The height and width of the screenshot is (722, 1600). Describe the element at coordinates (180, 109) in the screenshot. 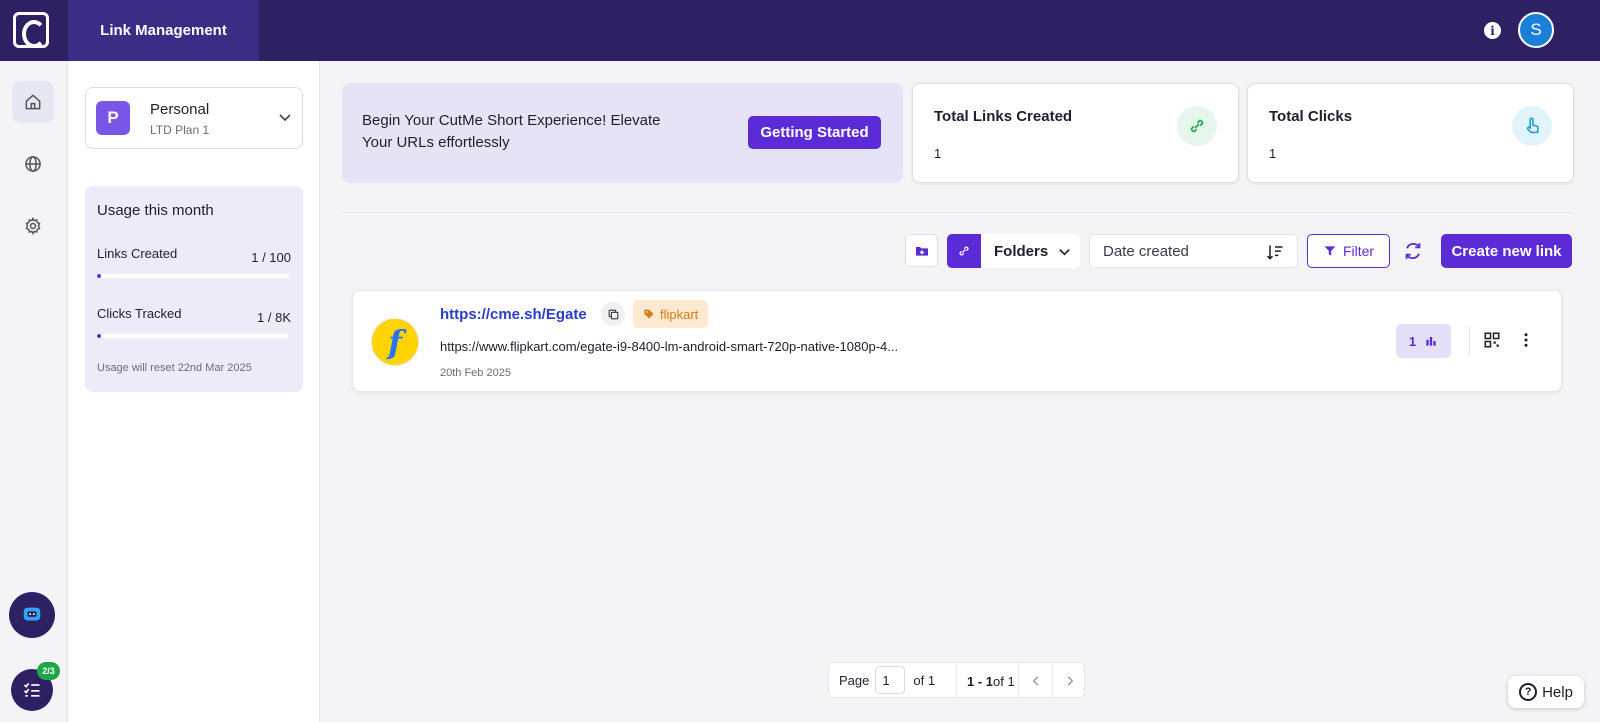

I see `workspace-name: Personal` at that location.